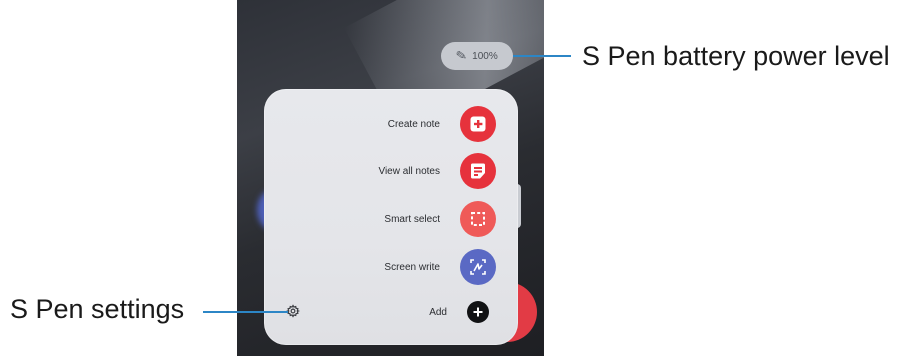 The height and width of the screenshot is (356, 920). I want to click on menu-item-add: Add, so click(391, 312).